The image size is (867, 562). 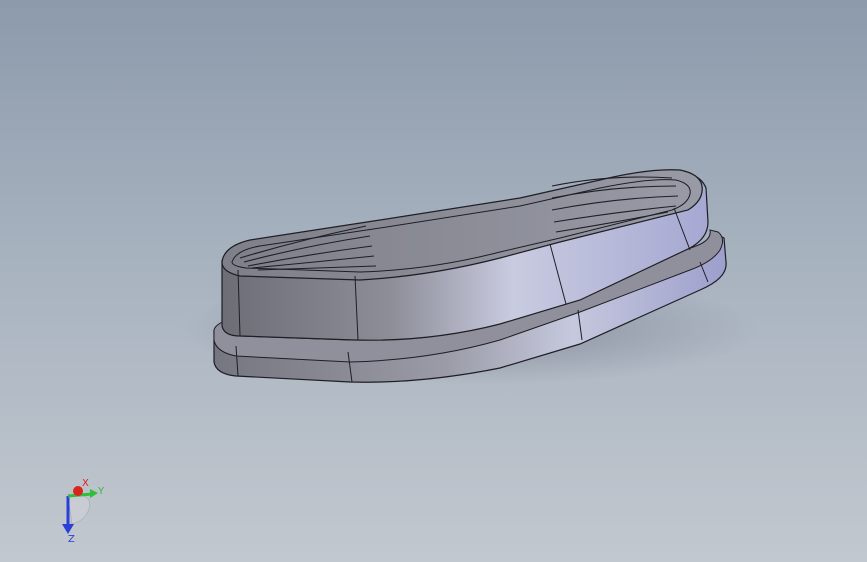 I want to click on triad-y-arrow, so click(x=94, y=493).